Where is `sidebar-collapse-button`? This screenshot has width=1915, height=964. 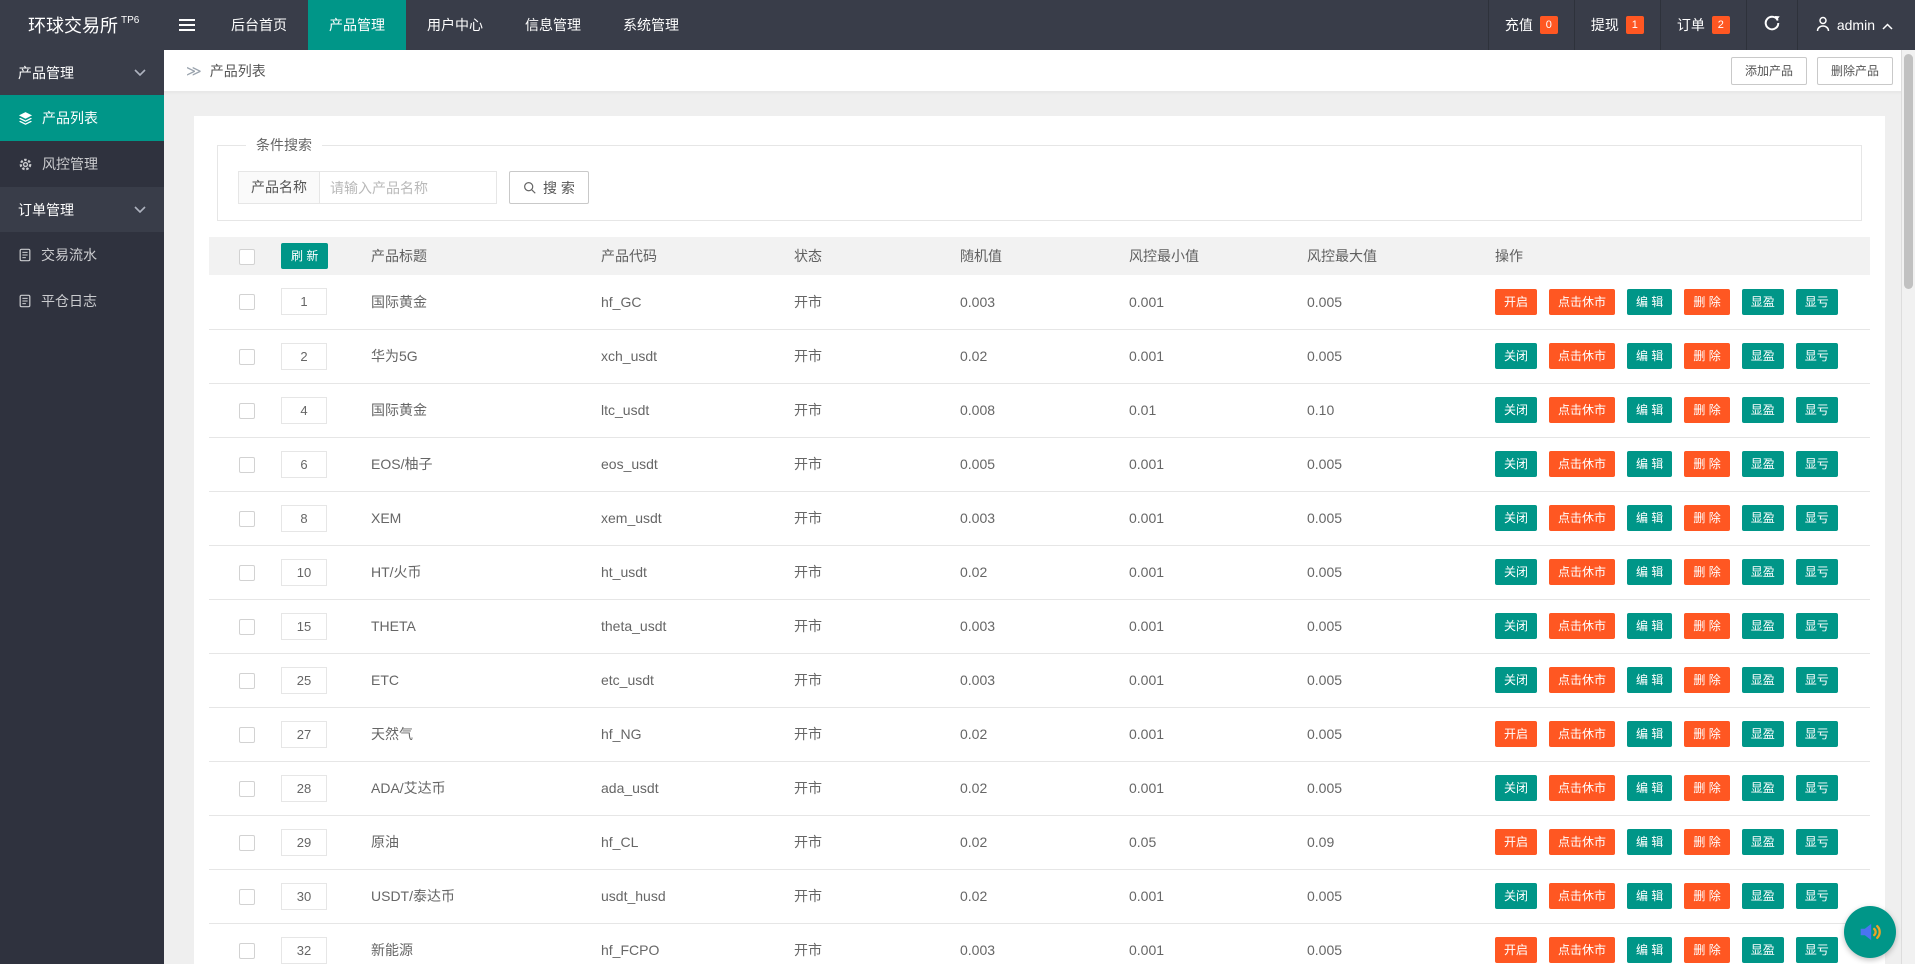
sidebar-collapse-button is located at coordinates (187, 25).